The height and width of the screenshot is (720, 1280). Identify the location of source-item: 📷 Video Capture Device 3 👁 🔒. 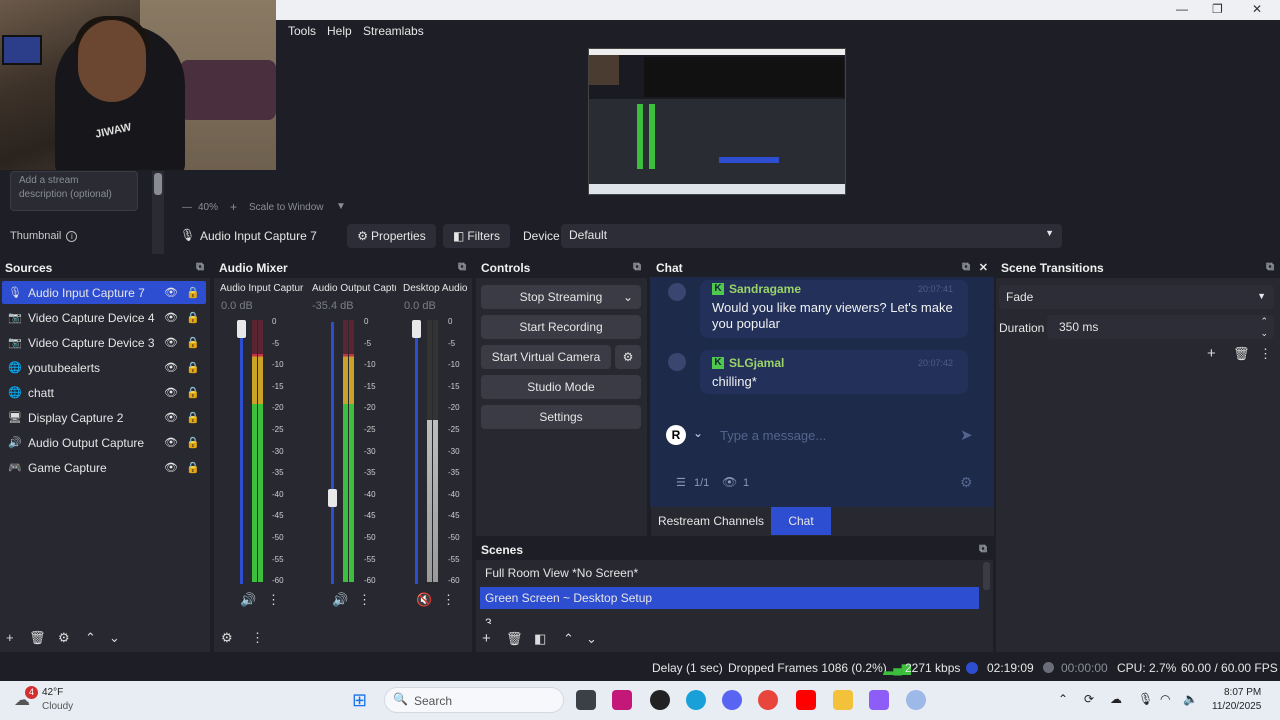
(104, 342).